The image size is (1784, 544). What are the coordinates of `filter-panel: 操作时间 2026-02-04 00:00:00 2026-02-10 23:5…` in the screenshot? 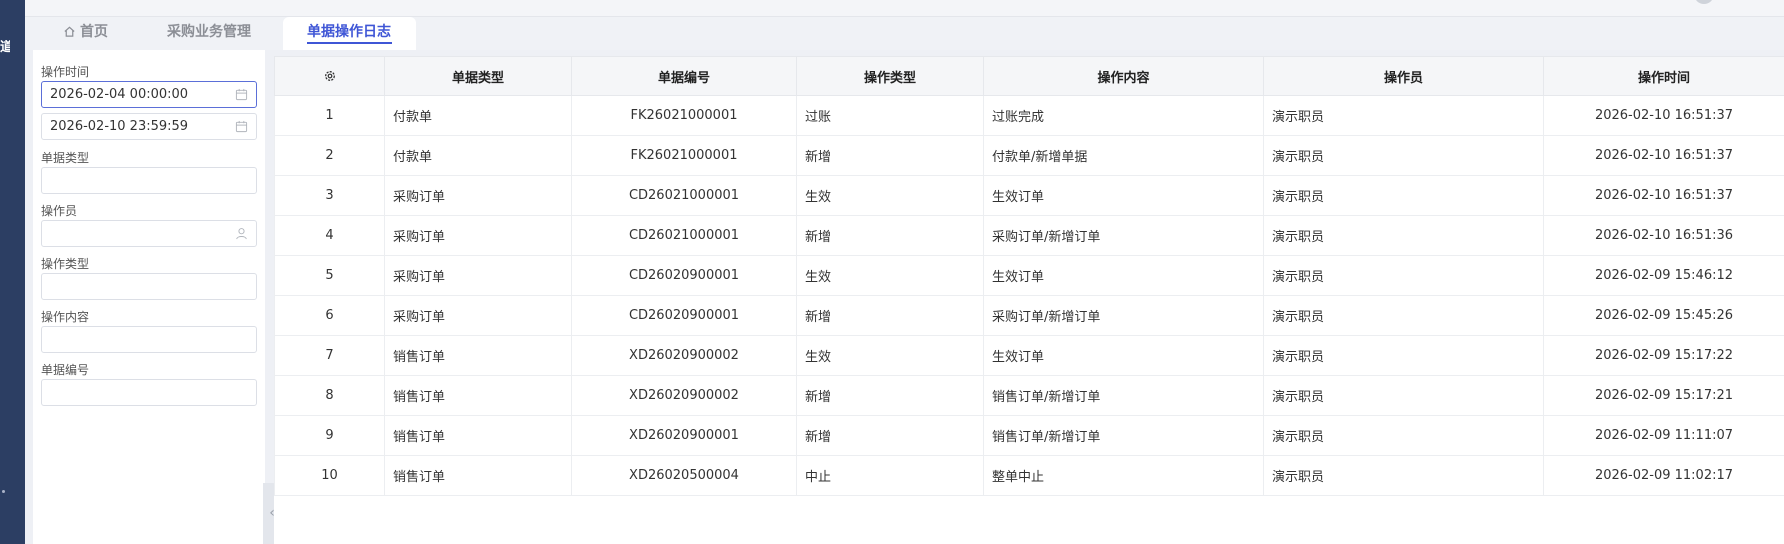 It's located at (149, 297).